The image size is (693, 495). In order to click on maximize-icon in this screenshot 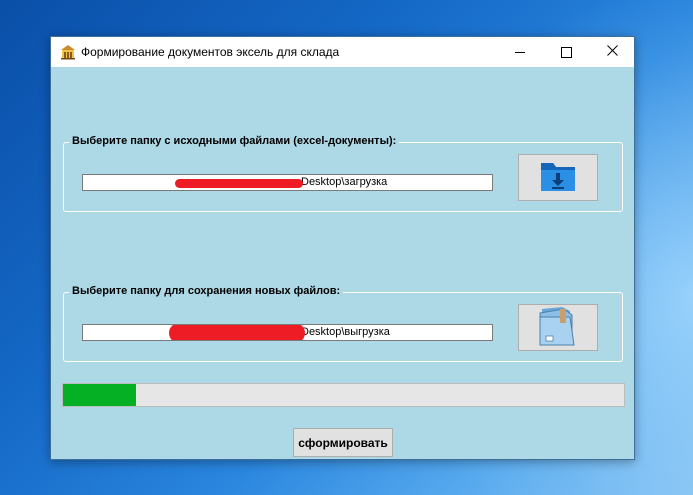, I will do `click(566, 52)`.